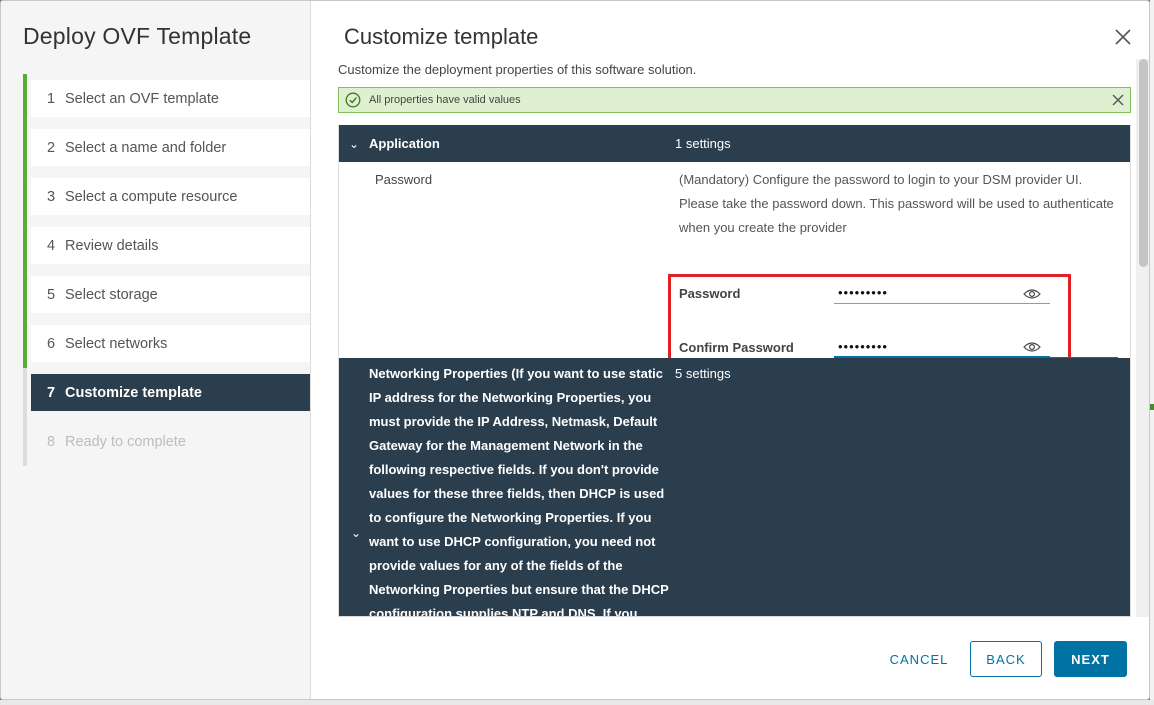 The image size is (1154, 705). Describe the element at coordinates (942, 347) in the screenshot. I see `confirm-password-field` at that location.